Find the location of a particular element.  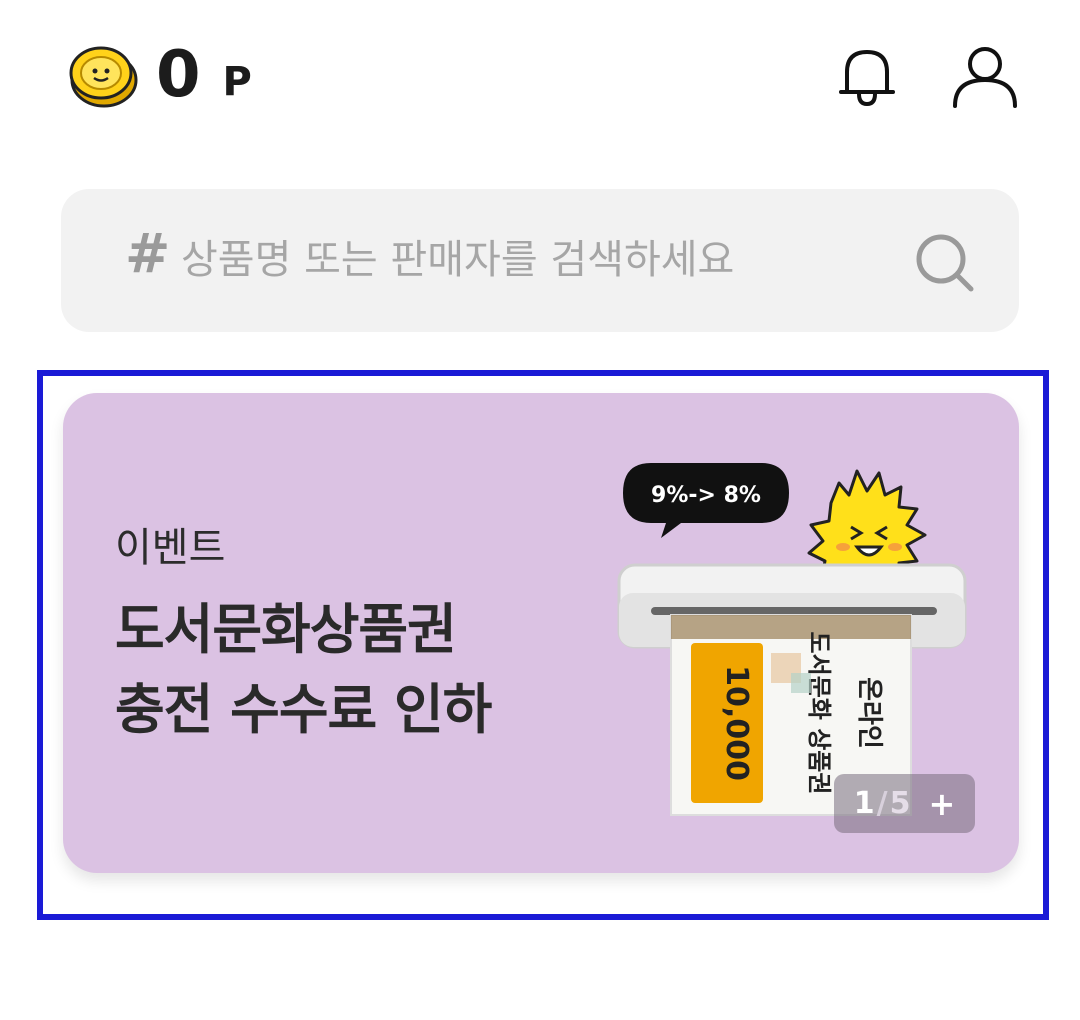

user-icon is located at coordinates (985, 76).